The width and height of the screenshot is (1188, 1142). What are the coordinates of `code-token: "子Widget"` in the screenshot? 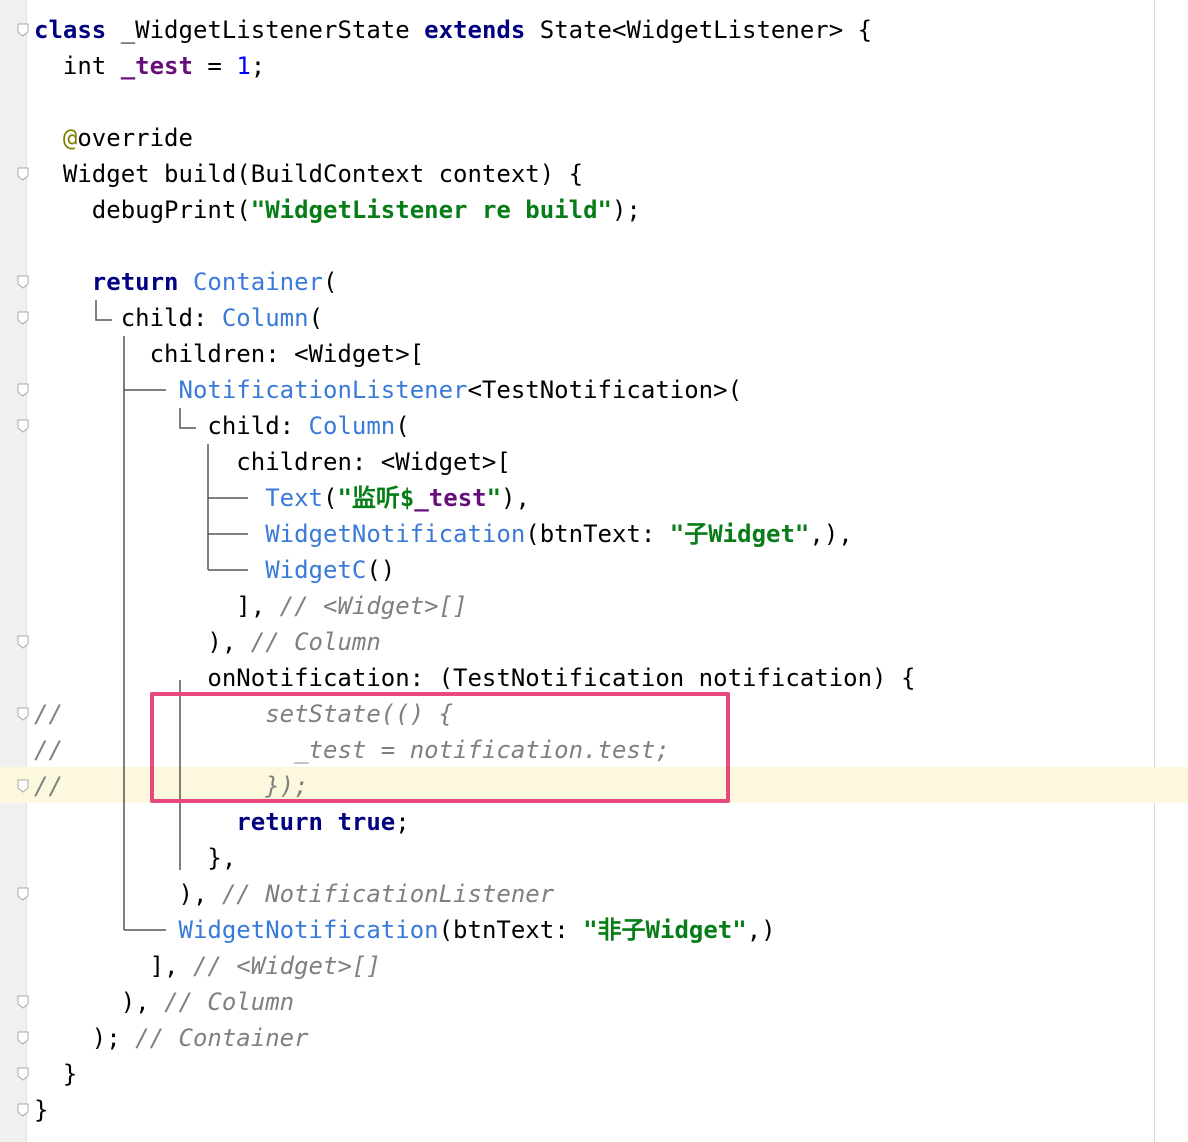 It's located at (739, 534).